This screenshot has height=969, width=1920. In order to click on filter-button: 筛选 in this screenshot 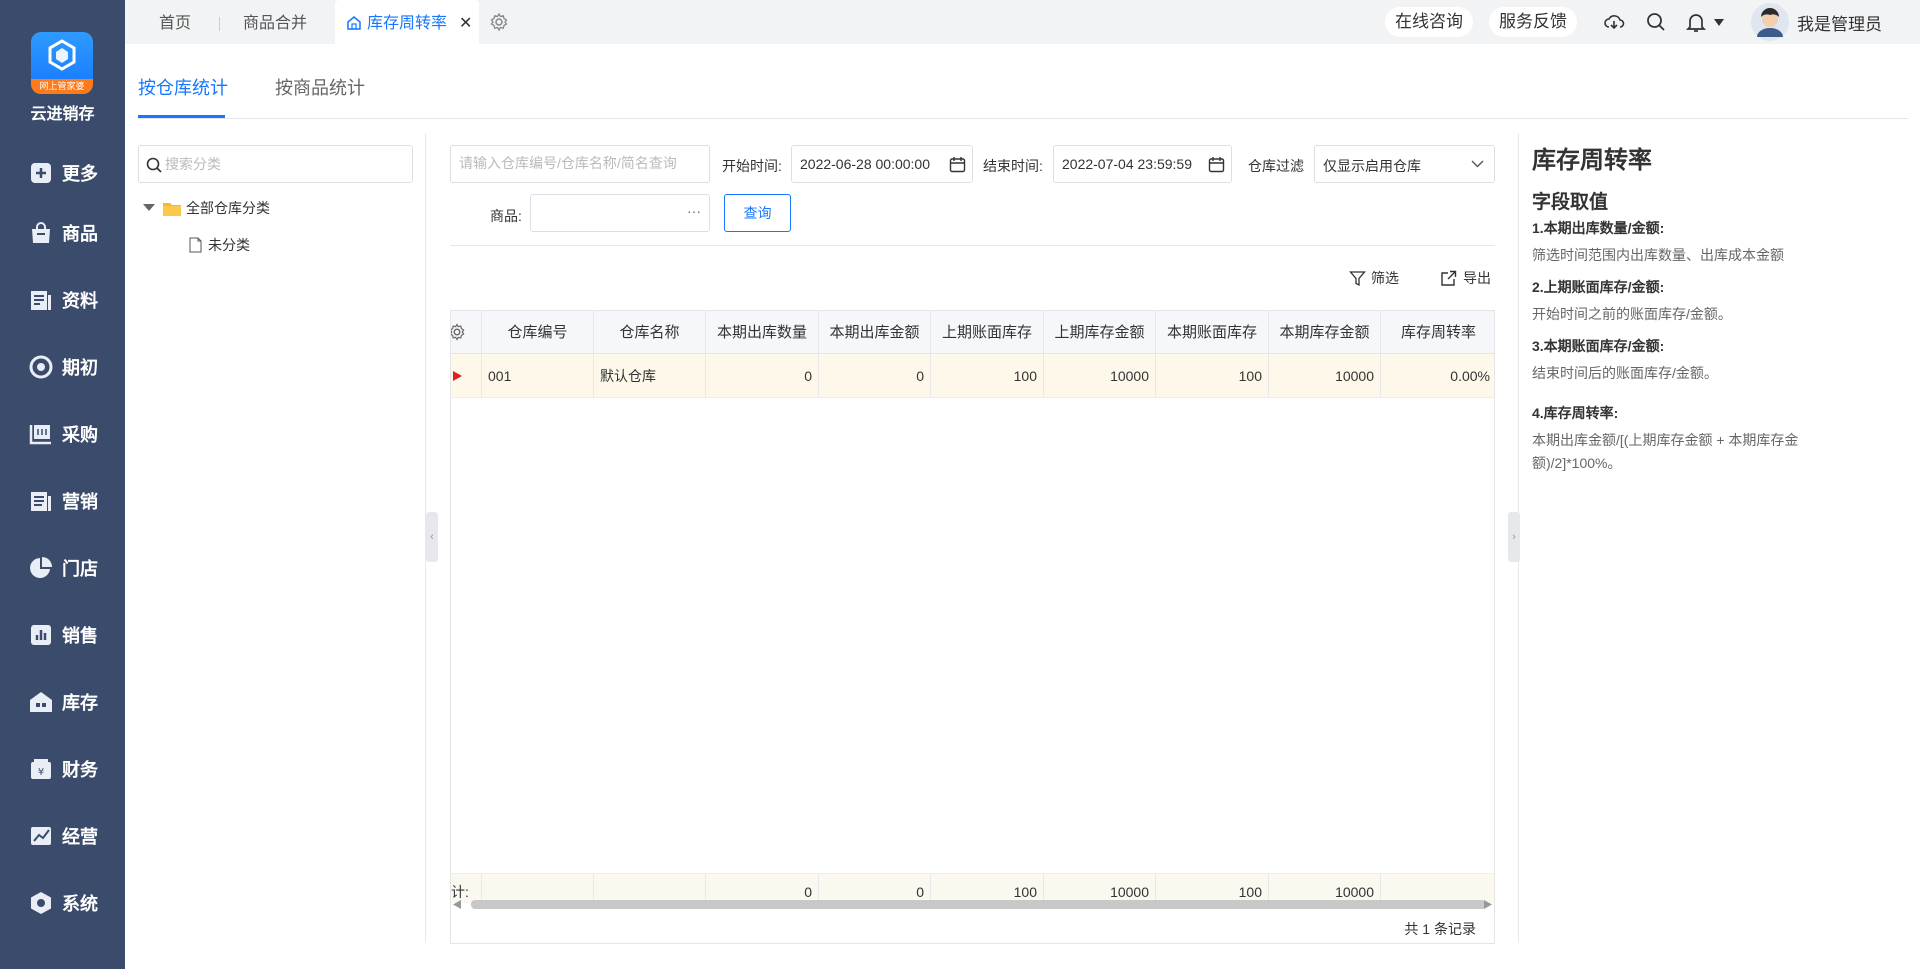, I will do `click(1374, 278)`.